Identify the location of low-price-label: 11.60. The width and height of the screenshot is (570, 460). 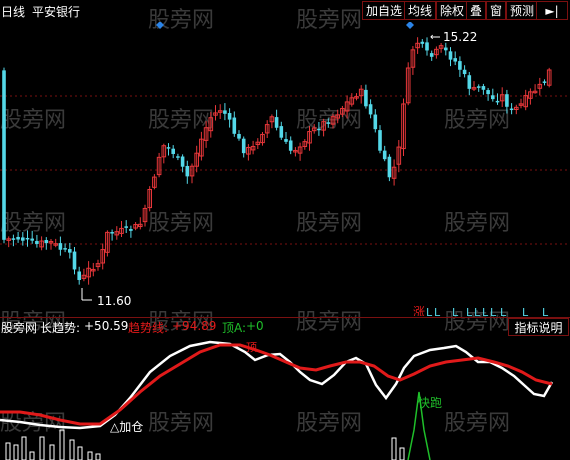
(114, 301).